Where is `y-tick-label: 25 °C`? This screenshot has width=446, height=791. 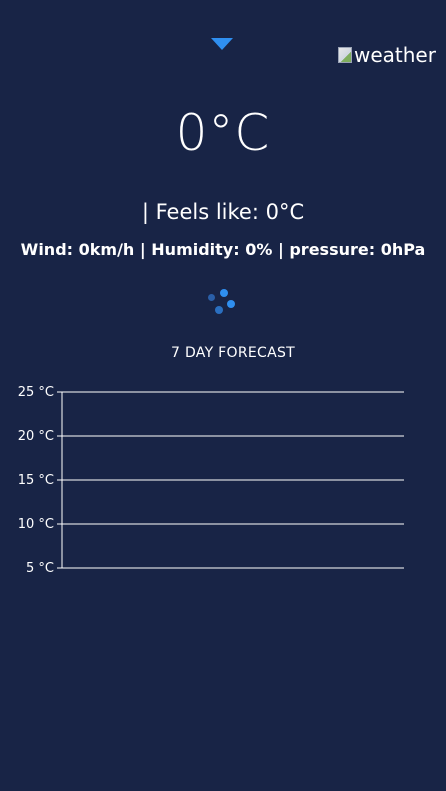
y-tick-label: 25 °C is located at coordinates (36, 392).